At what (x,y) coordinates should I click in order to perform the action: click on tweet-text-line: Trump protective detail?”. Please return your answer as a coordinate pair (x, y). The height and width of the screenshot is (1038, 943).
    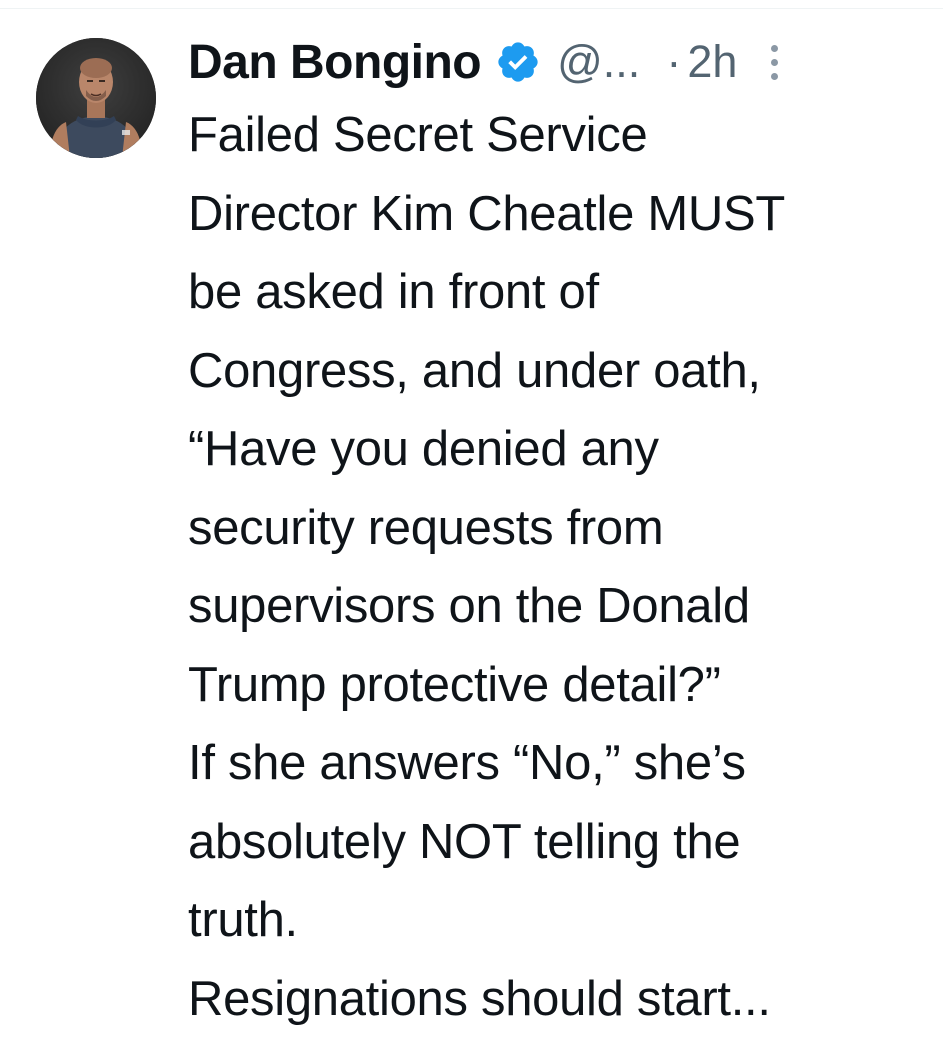
    Looking at the image, I should click on (558, 685).